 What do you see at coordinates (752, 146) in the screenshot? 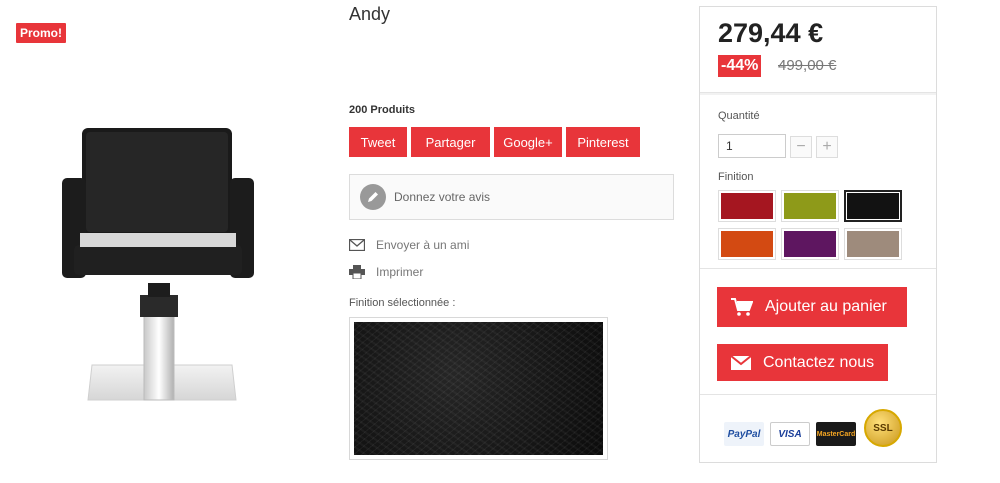
I see `quantity-input` at bounding box center [752, 146].